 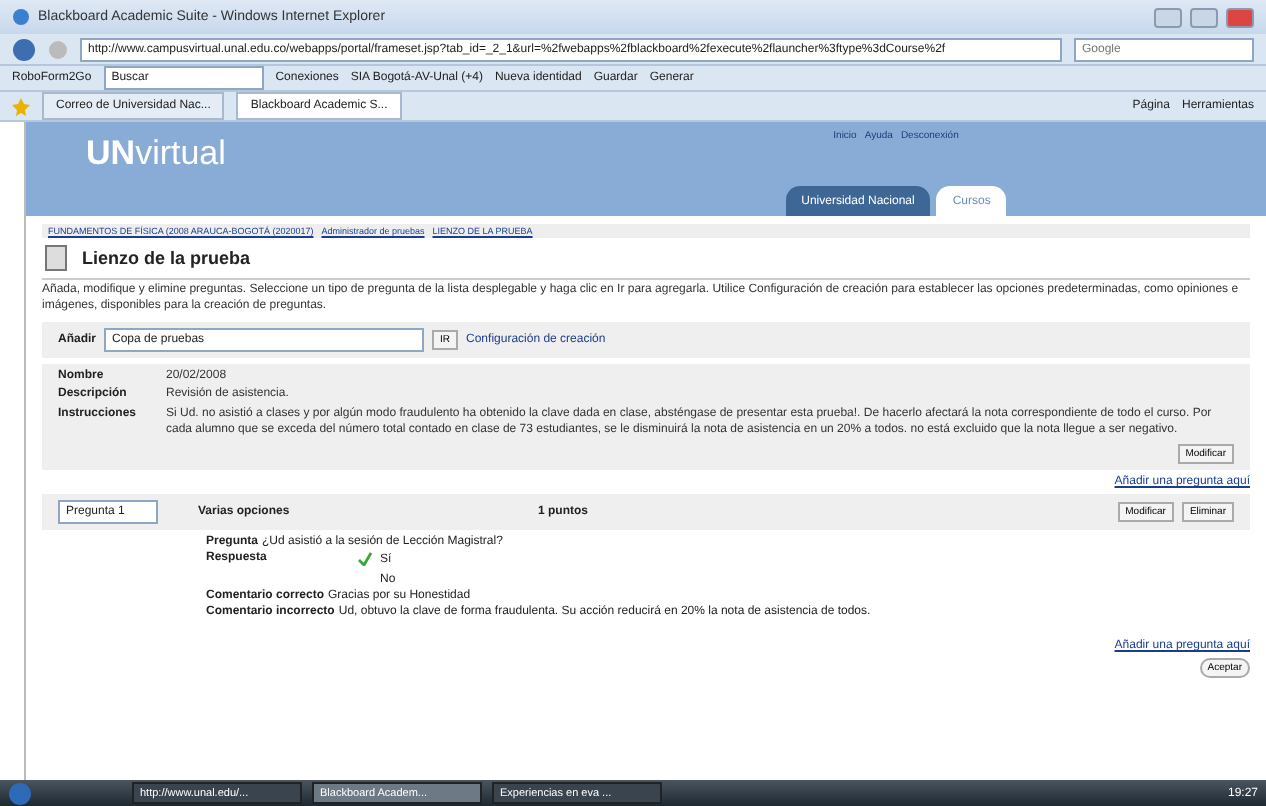 What do you see at coordinates (157, 154) in the screenshot?
I see `site-logo: UNvirtual` at bounding box center [157, 154].